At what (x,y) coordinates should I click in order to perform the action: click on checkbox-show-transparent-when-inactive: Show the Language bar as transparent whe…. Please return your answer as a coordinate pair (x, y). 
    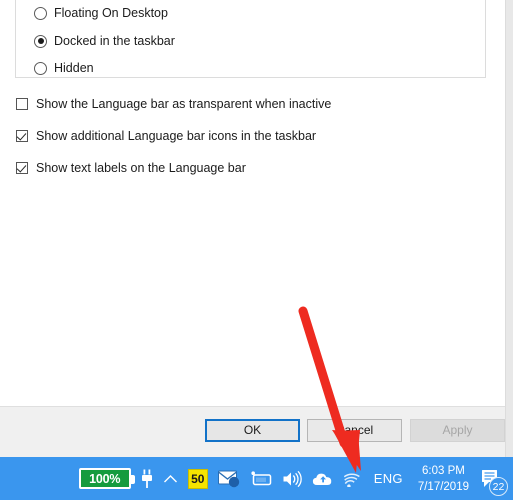
    Looking at the image, I should click on (173, 104).